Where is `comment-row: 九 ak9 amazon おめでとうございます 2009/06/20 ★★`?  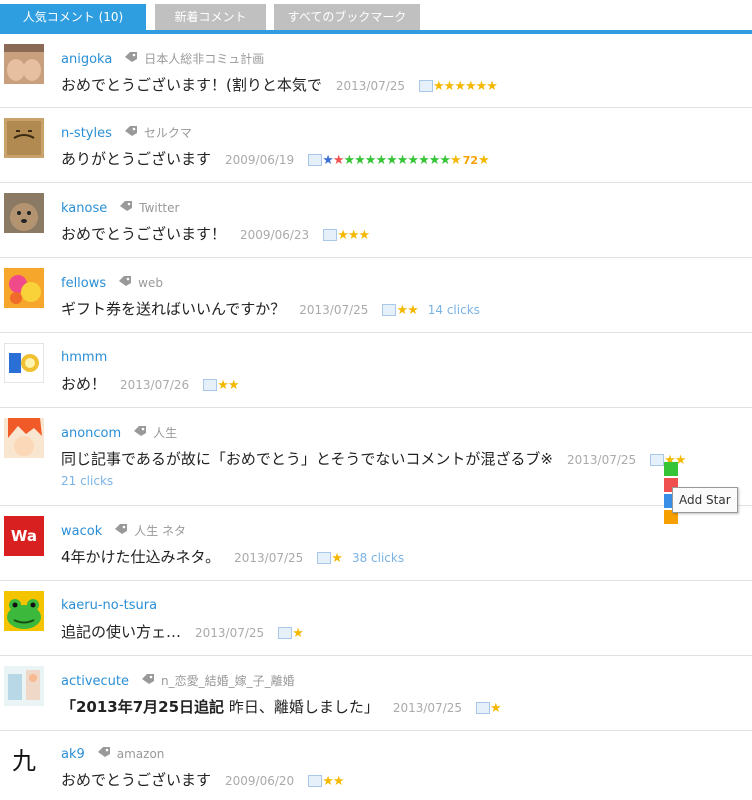
comment-row: 九 ak9 amazon おめでとうございます 2009/06/20 ★★ is located at coordinates (376, 765).